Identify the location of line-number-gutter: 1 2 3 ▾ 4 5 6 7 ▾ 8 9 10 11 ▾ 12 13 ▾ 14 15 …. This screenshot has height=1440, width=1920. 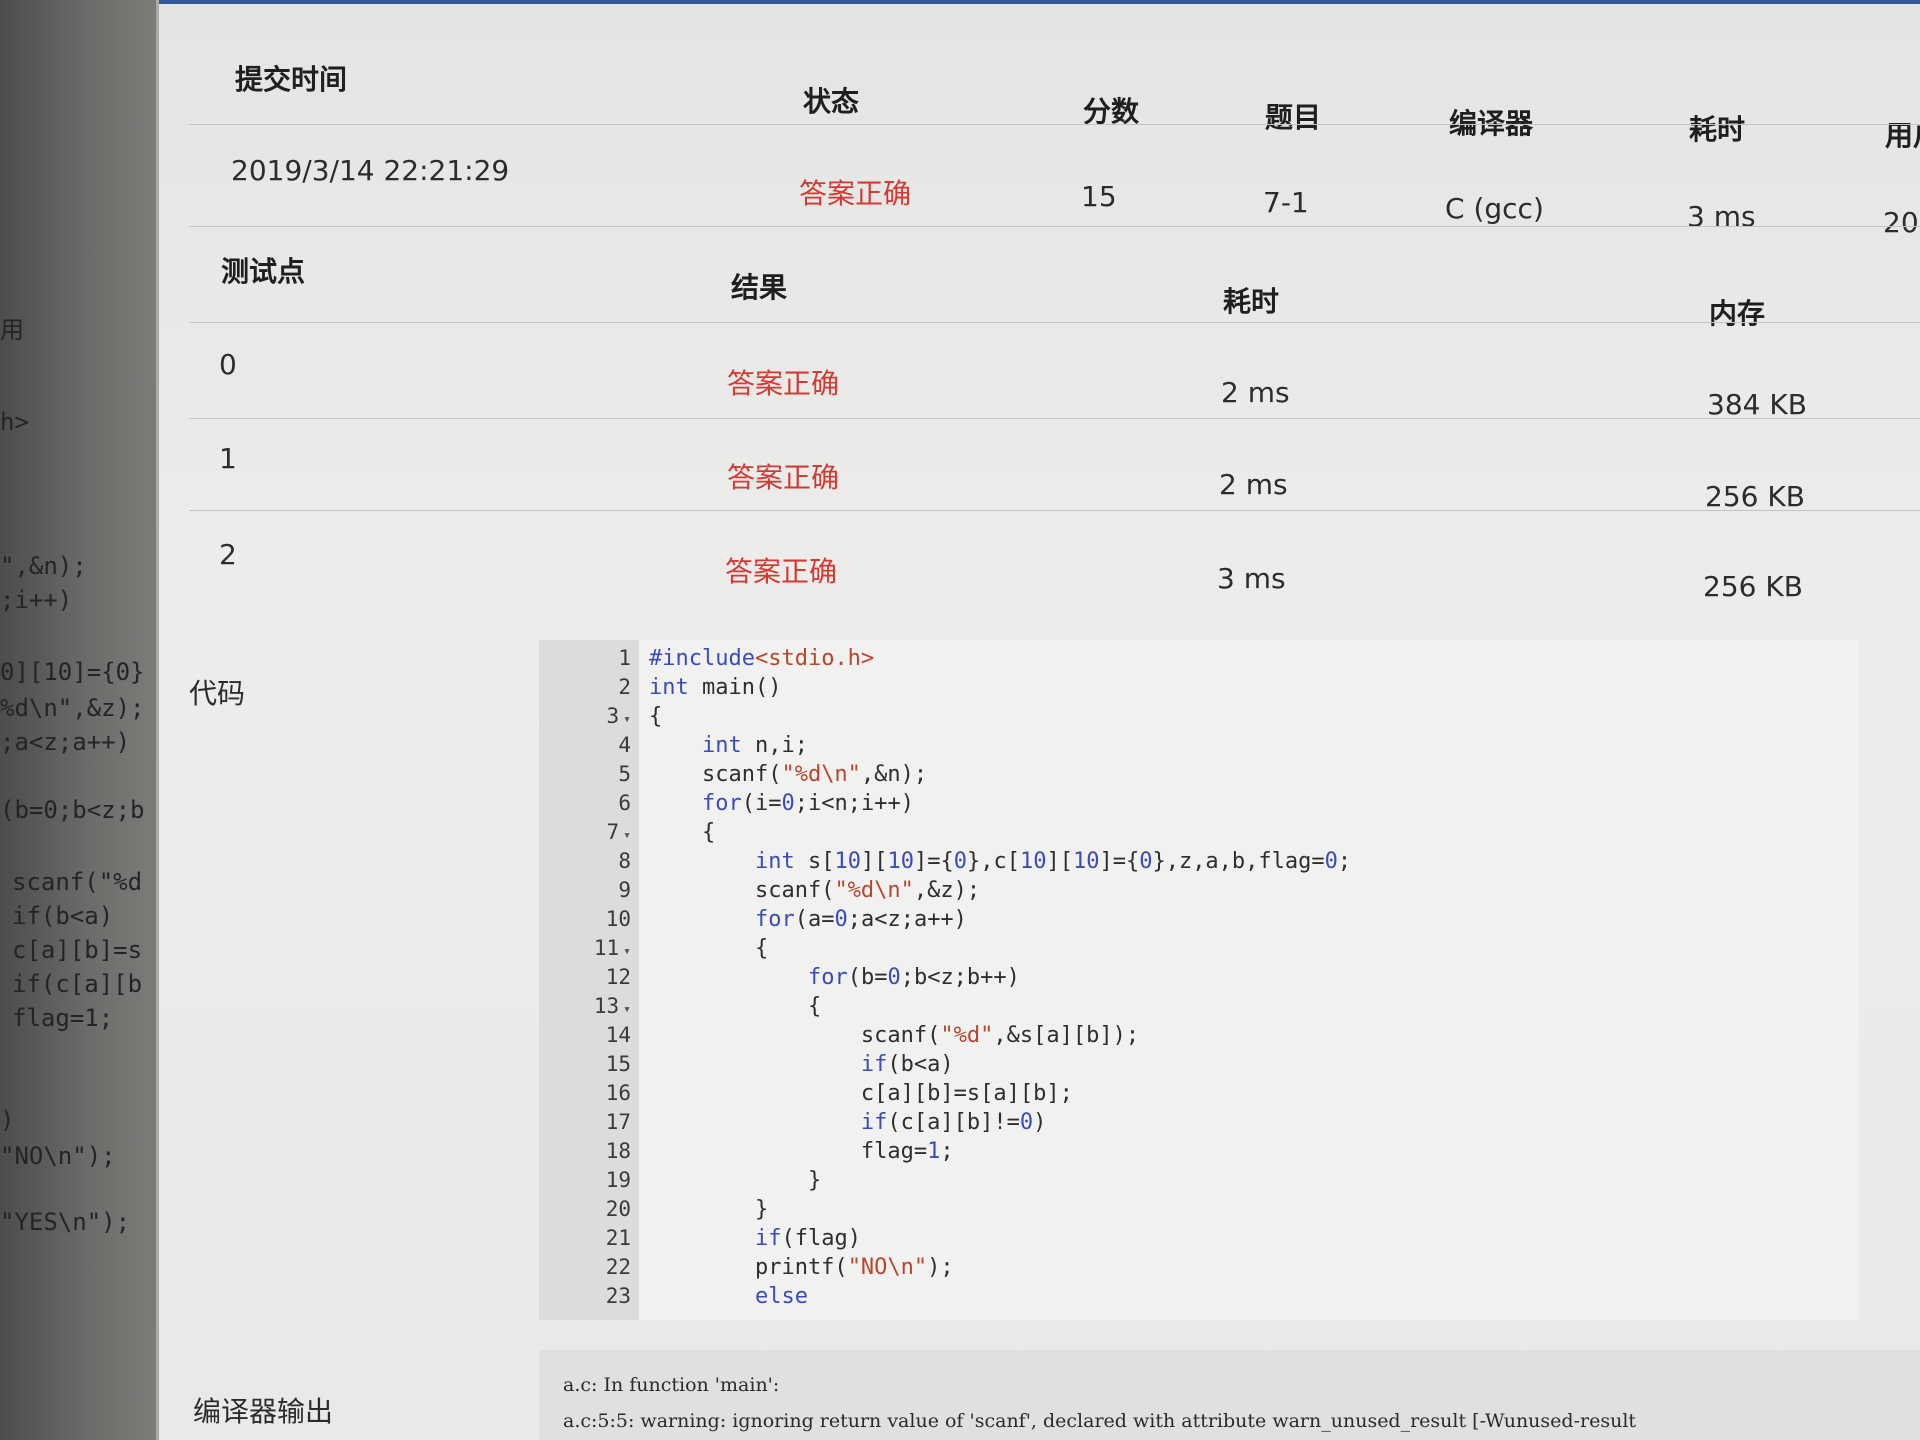
(589, 980).